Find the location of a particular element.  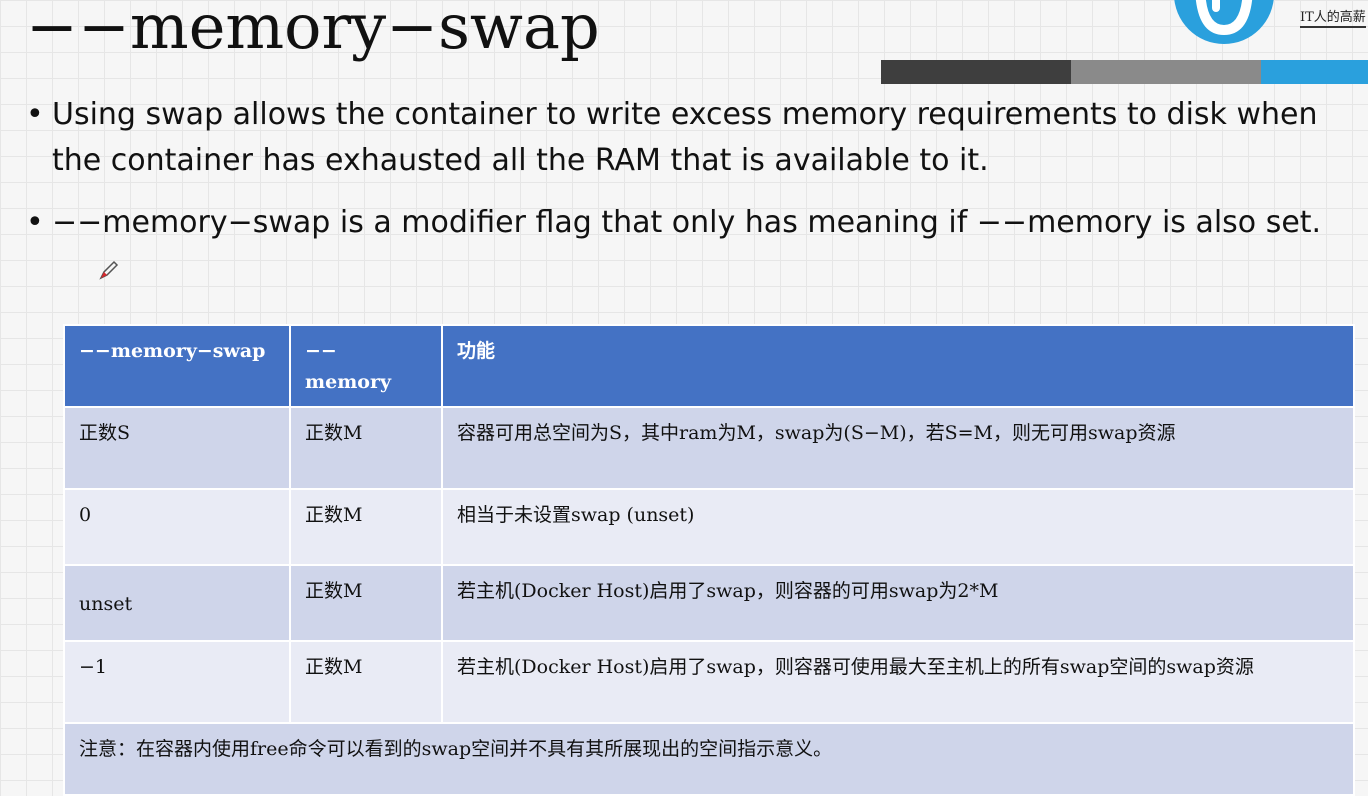

table-cell: 相当于未设置swap (unset) is located at coordinates (898, 527).